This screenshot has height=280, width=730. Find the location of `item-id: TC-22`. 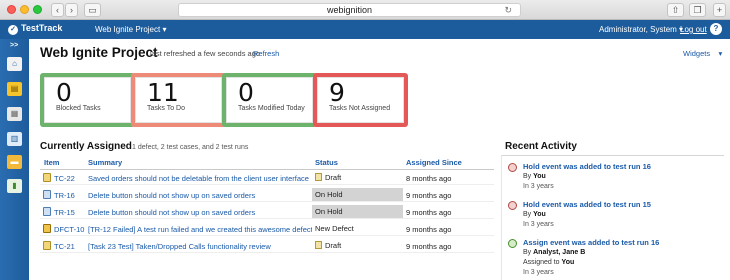

item-id: TC-22 is located at coordinates (64, 178).